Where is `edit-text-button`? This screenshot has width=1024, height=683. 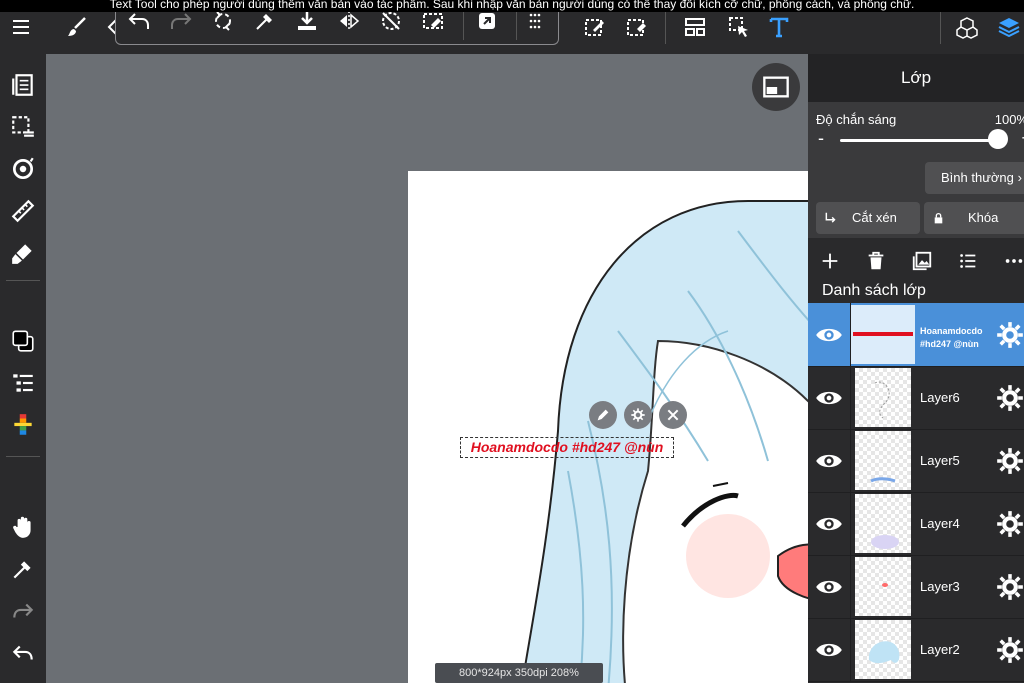 edit-text-button is located at coordinates (603, 415).